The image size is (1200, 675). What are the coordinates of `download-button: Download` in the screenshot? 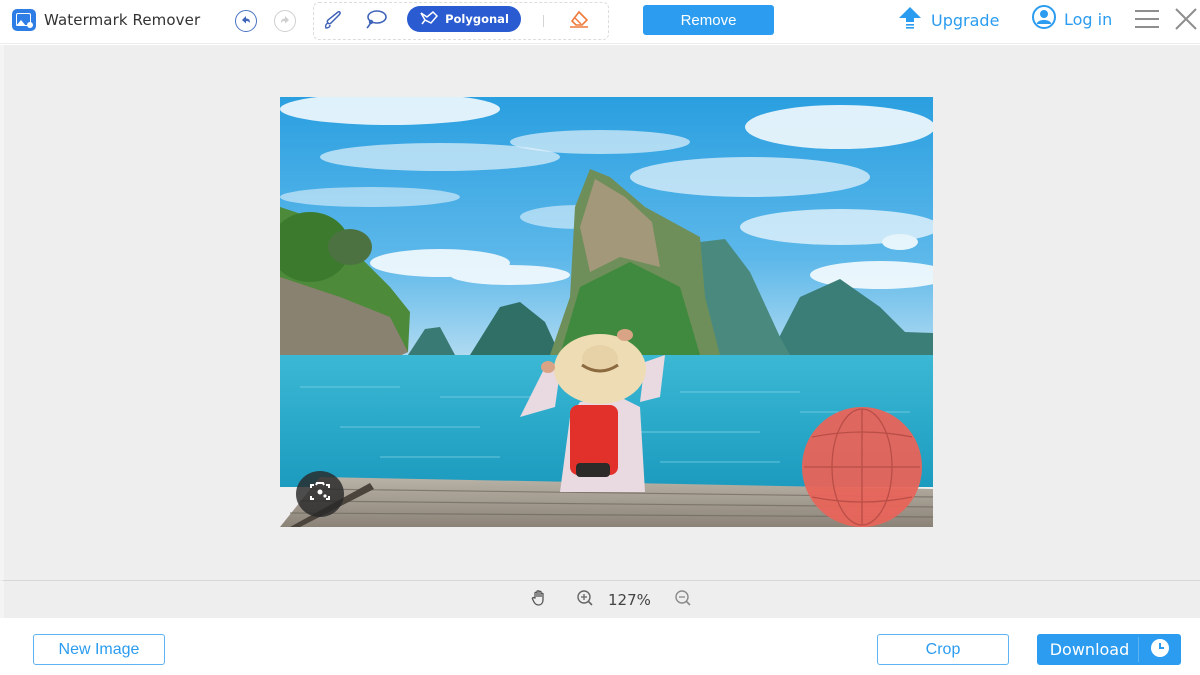 It's located at (1087, 649).